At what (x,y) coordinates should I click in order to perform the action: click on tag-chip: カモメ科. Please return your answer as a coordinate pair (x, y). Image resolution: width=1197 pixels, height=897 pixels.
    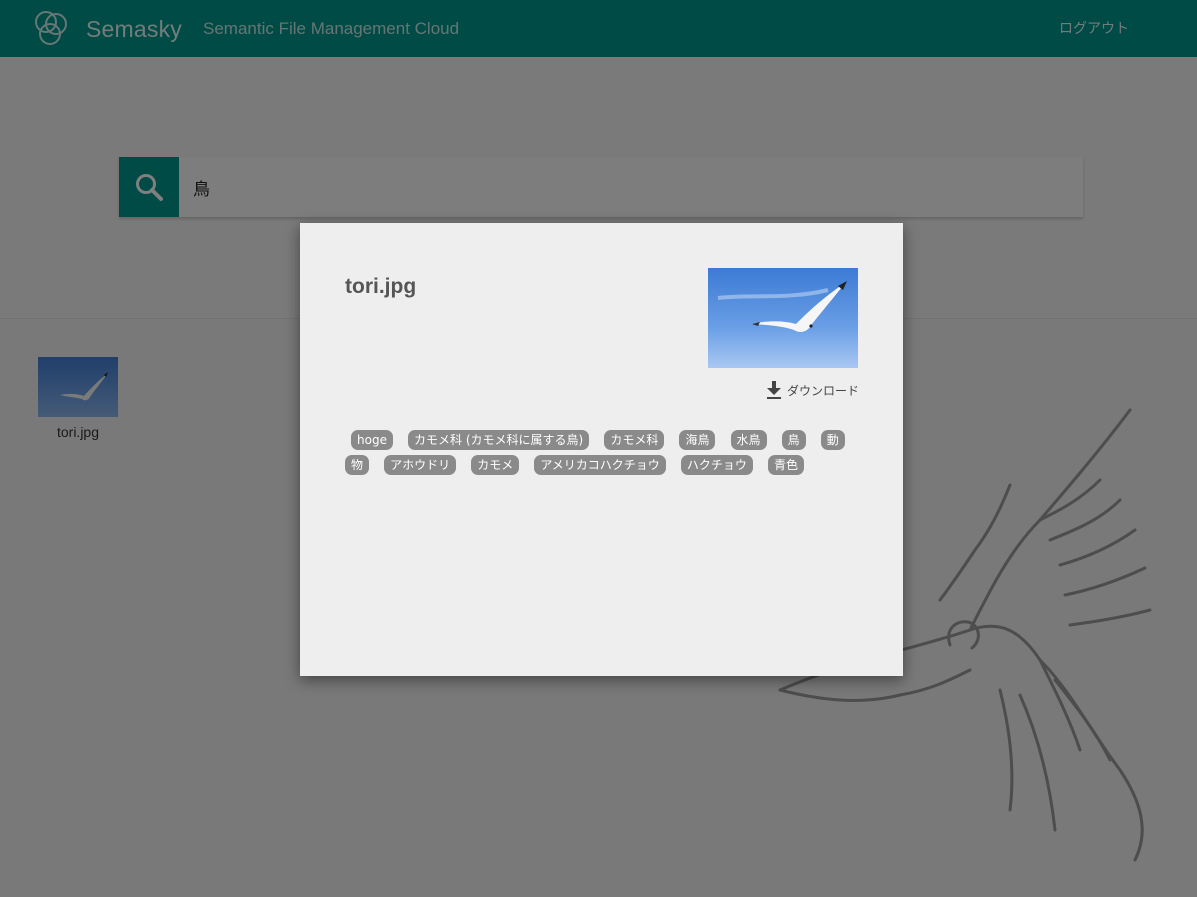
    Looking at the image, I should click on (634, 440).